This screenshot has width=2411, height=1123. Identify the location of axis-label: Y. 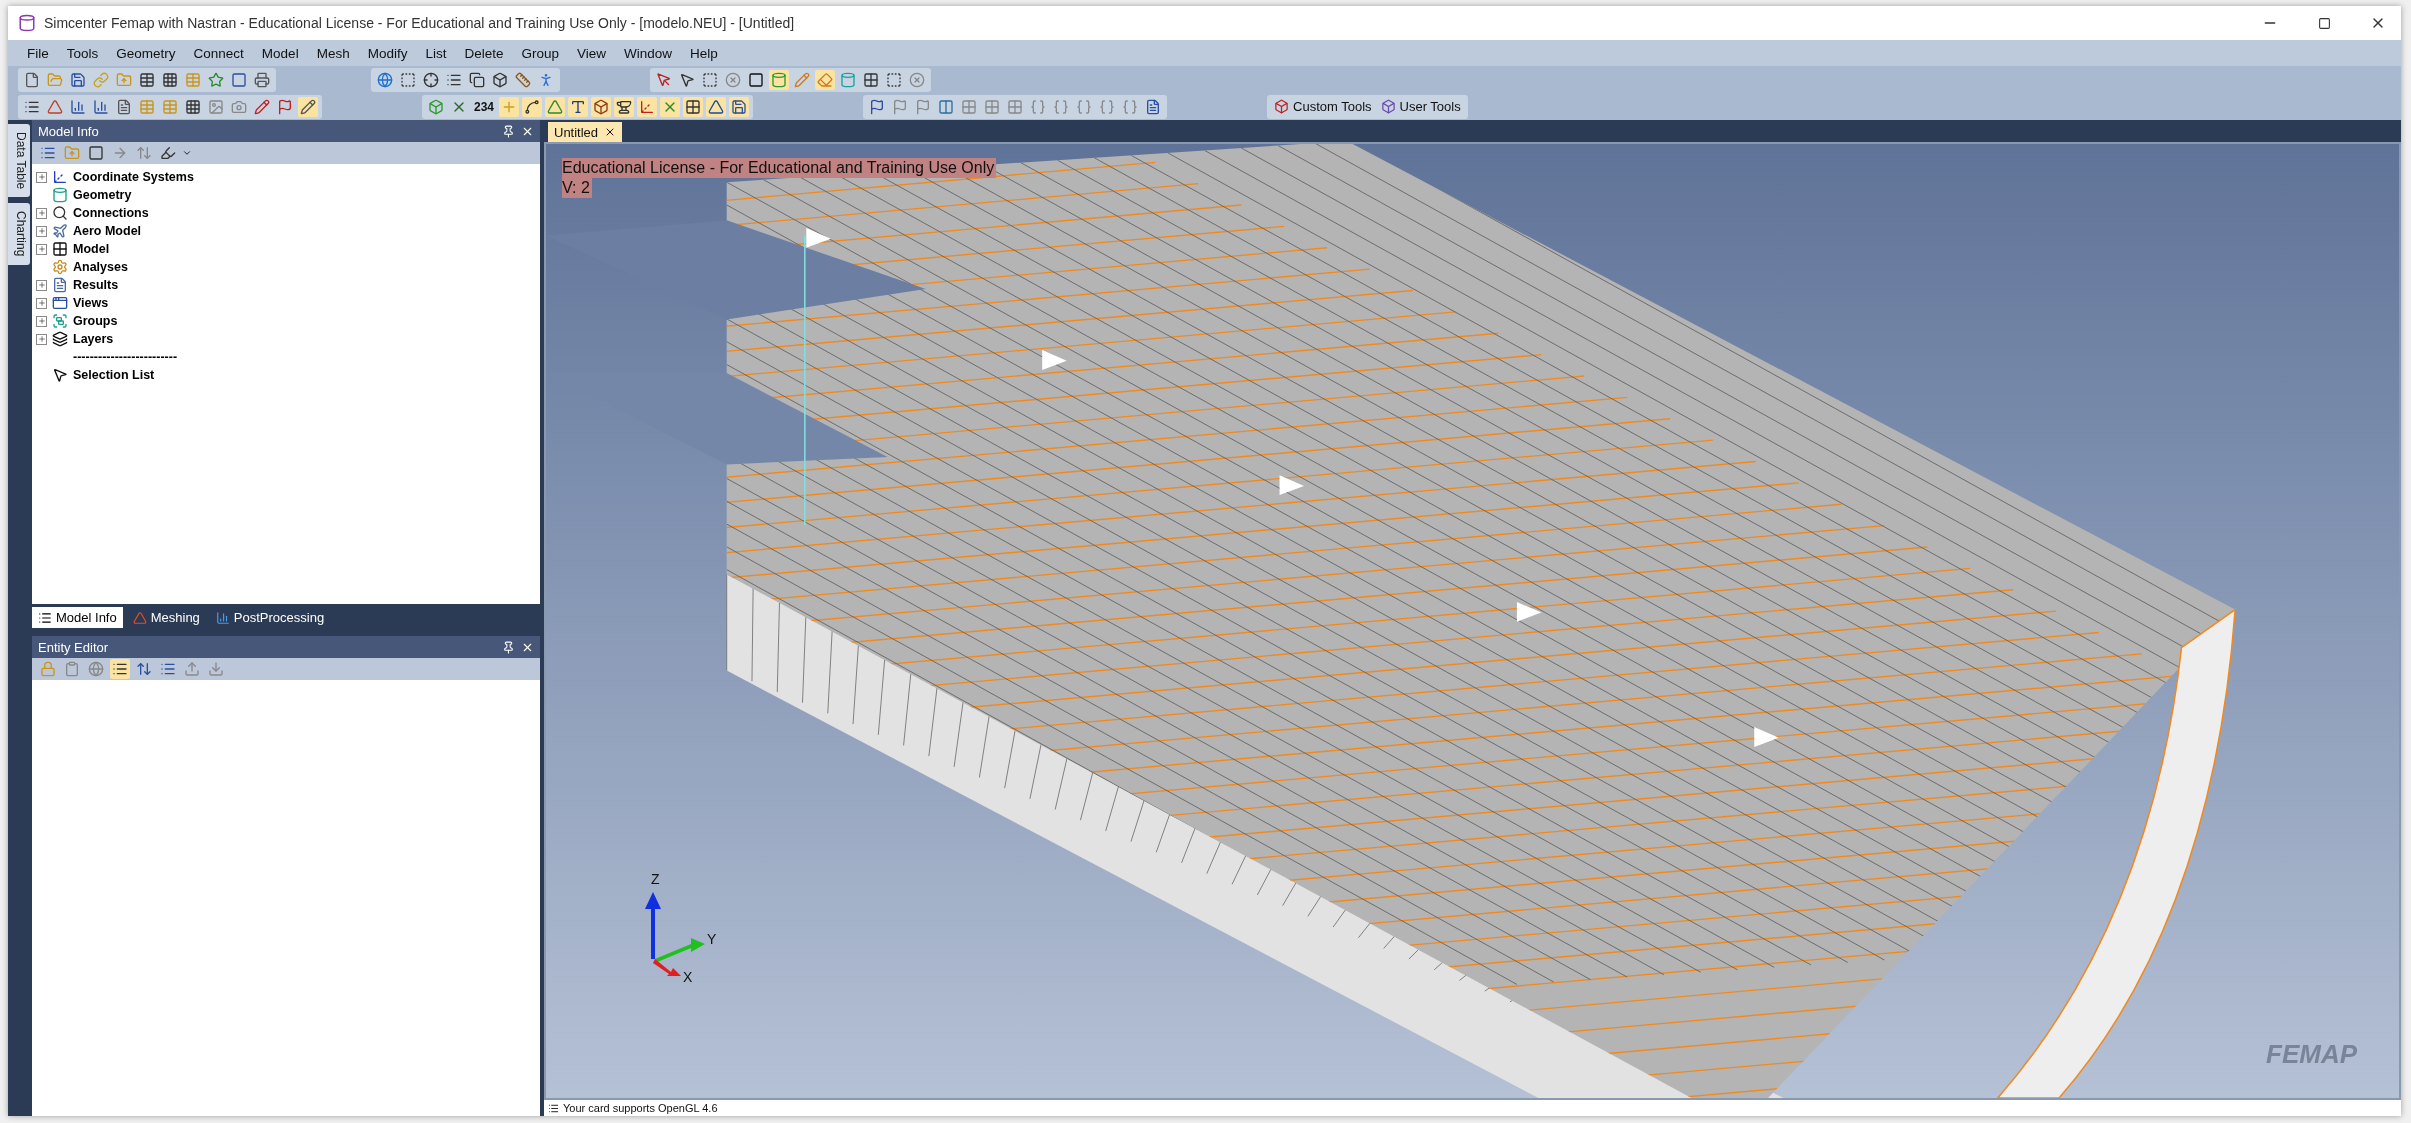
(712, 939).